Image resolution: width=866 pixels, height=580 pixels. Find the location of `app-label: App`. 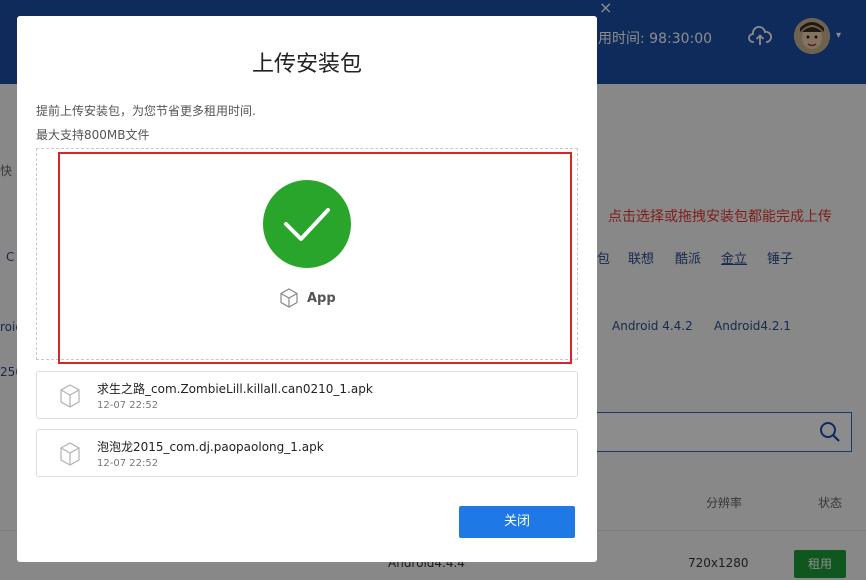

app-label: App is located at coordinates (321, 298).